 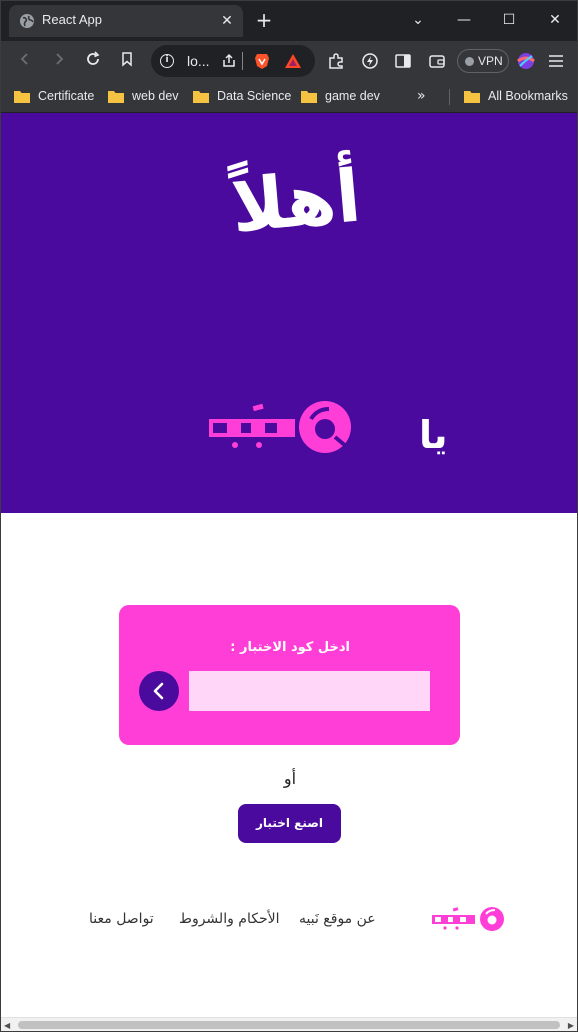 What do you see at coordinates (293, 61) in the screenshot?
I see `brave-rewards-icon` at bounding box center [293, 61].